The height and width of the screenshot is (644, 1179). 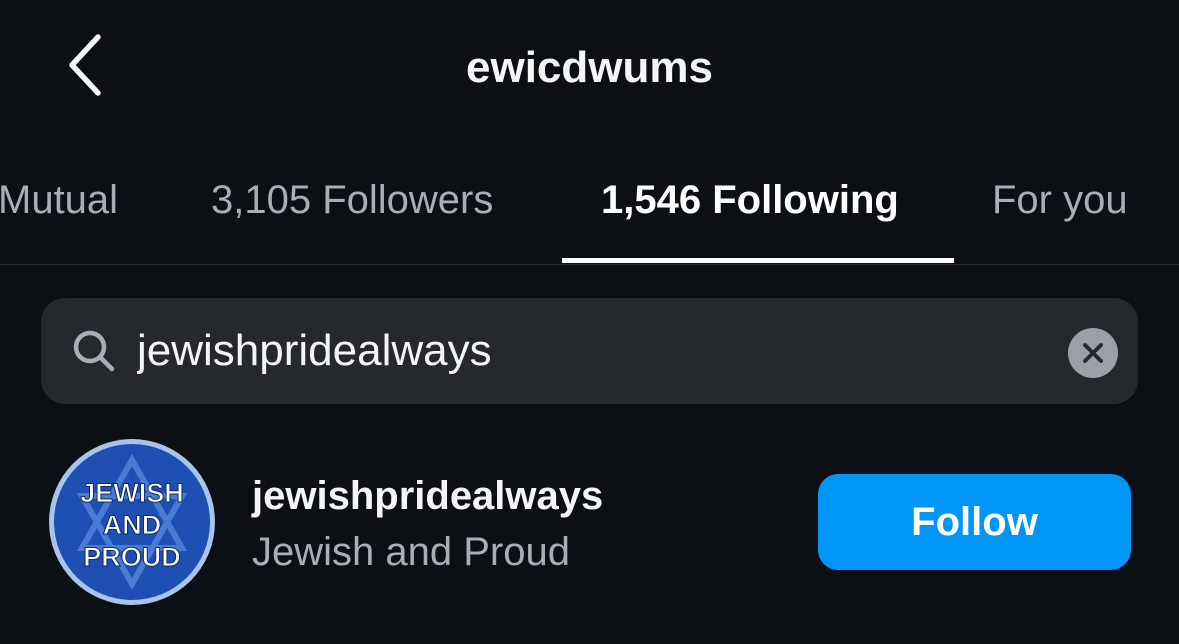 I want to click on result-username: jewishpridealways, so click(x=427, y=496).